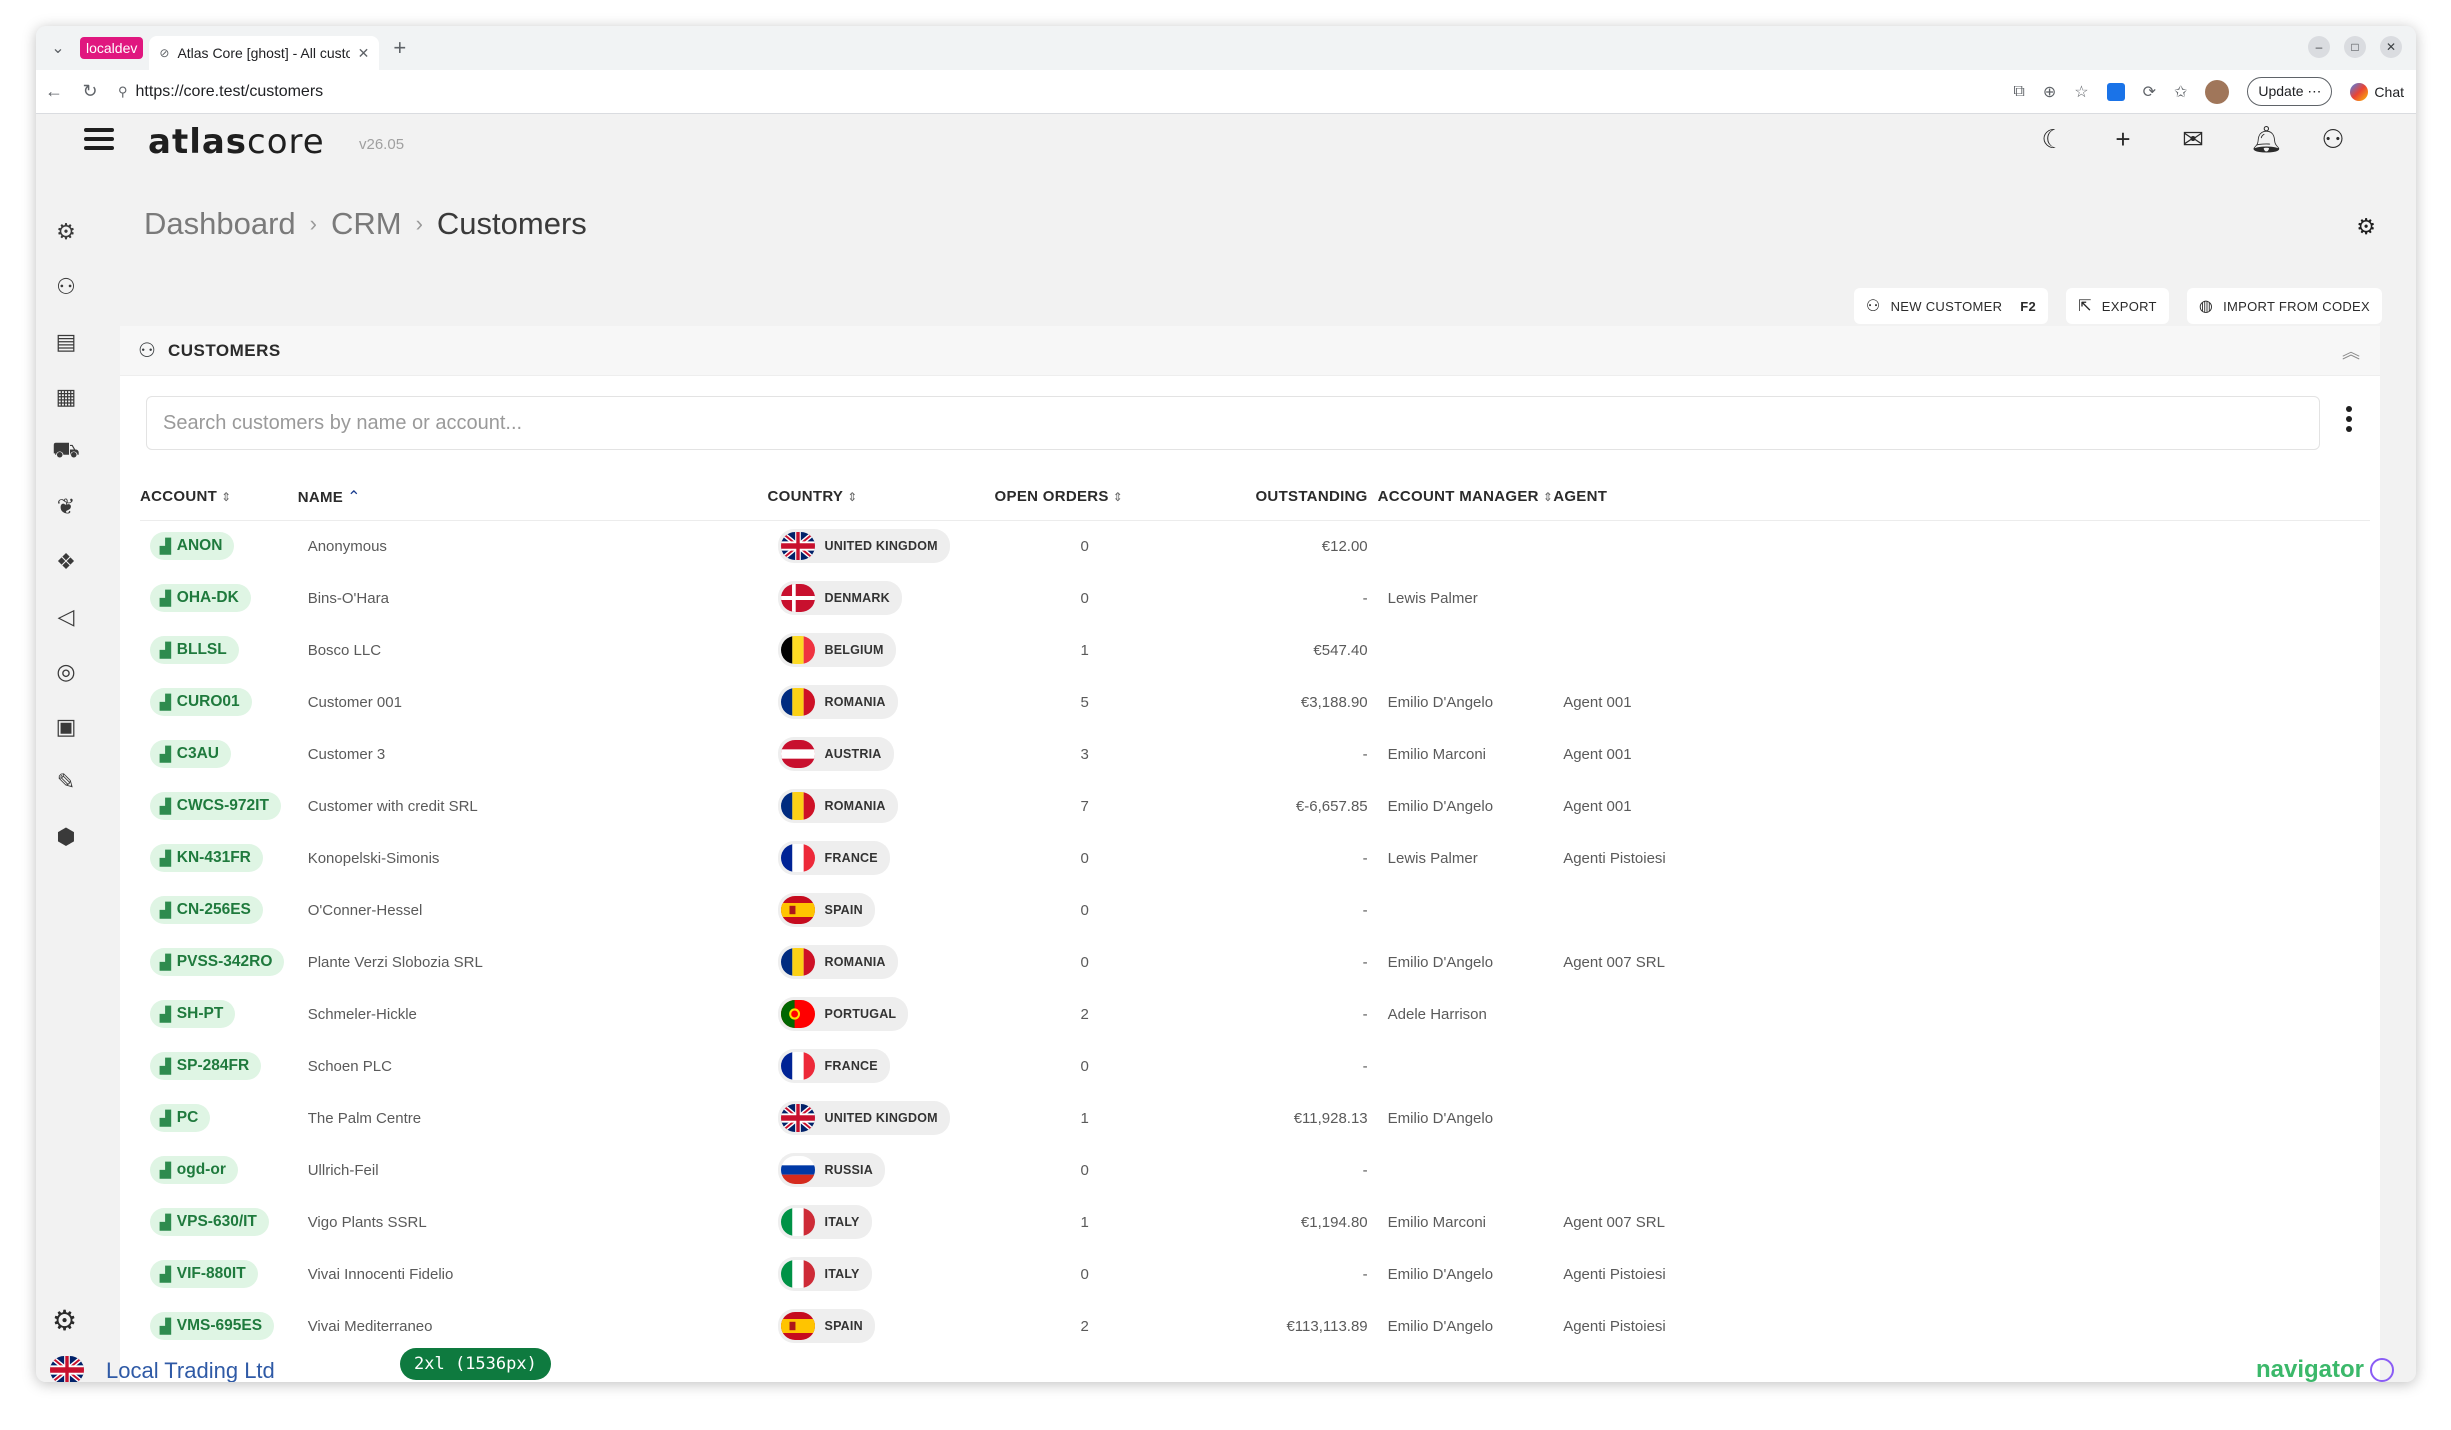  Describe the element at coordinates (1255, 1066) in the screenshot. I see `table-row: ▟ SP-284FR Schoen PLC FRANCE 0 -` at that location.